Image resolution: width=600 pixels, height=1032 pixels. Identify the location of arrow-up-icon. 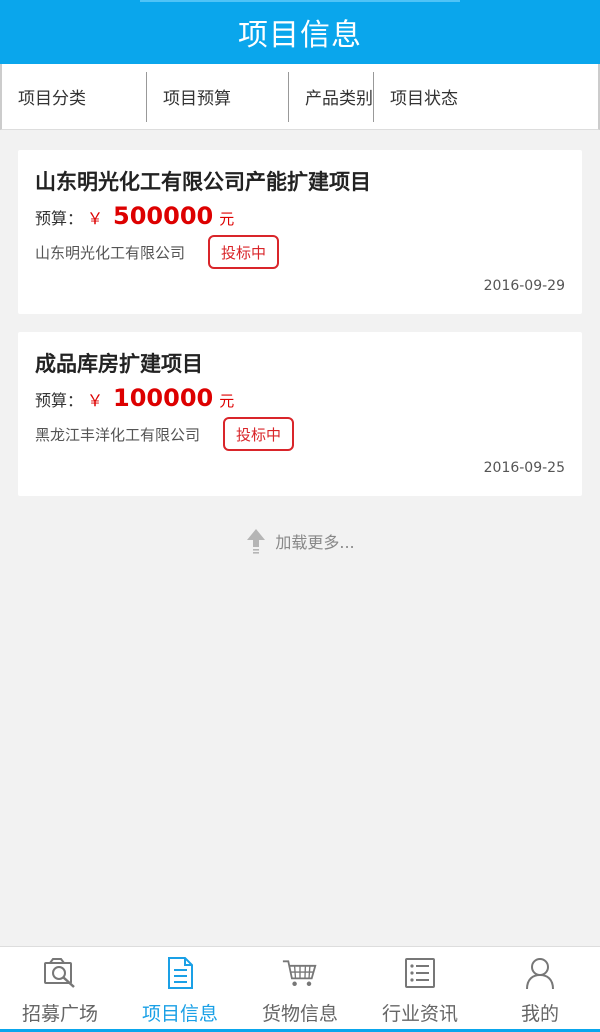
(256, 541).